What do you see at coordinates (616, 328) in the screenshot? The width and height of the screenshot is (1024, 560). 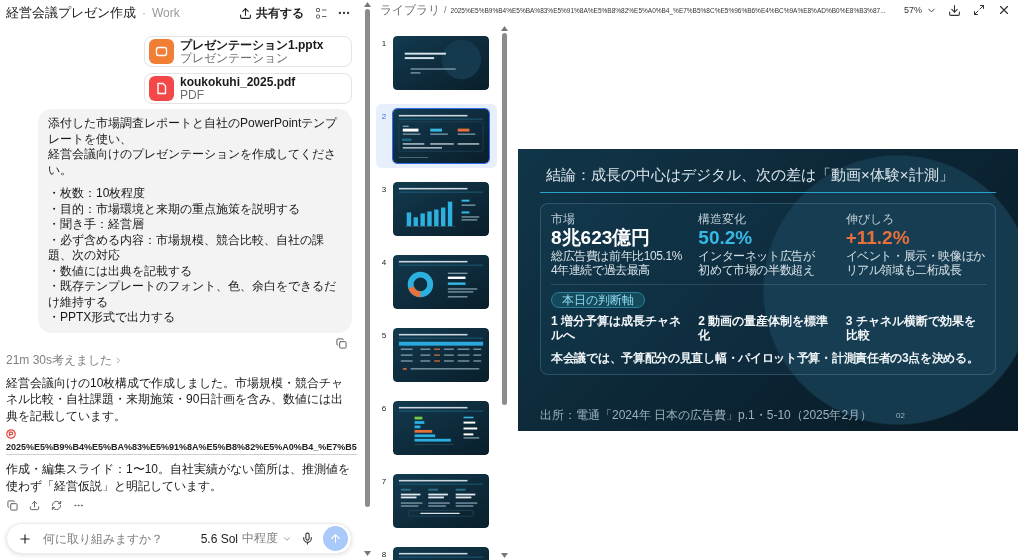 I see `decision-item: 1 増分予算は成長チャネルへ` at bounding box center [616, 328].